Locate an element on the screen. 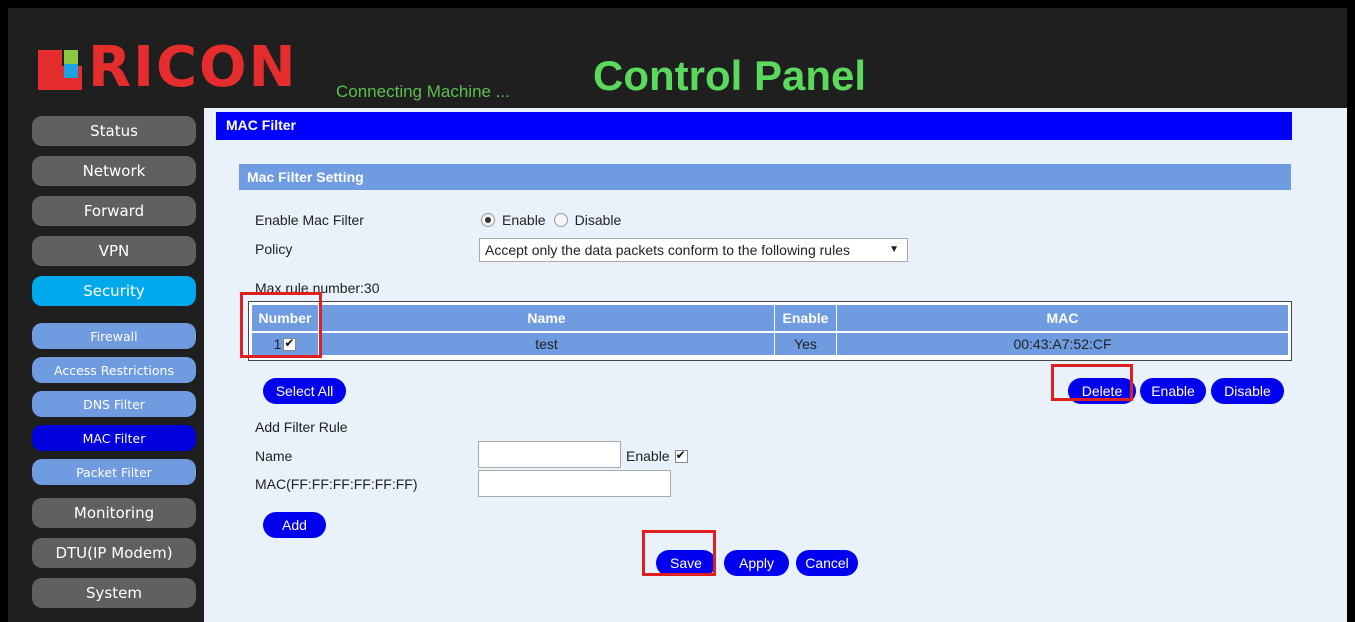  table-header: Number Name Enable MAC is located at coordinates (770, 318).